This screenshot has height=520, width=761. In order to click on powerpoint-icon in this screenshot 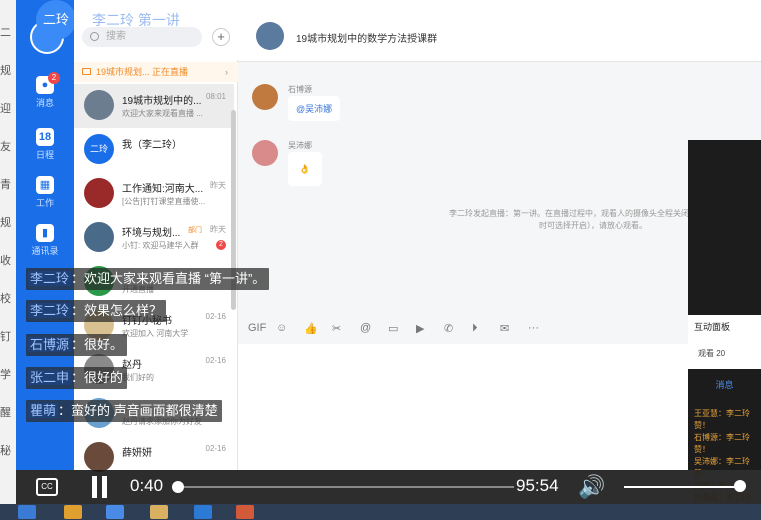, I will do `click(245, 512)`.